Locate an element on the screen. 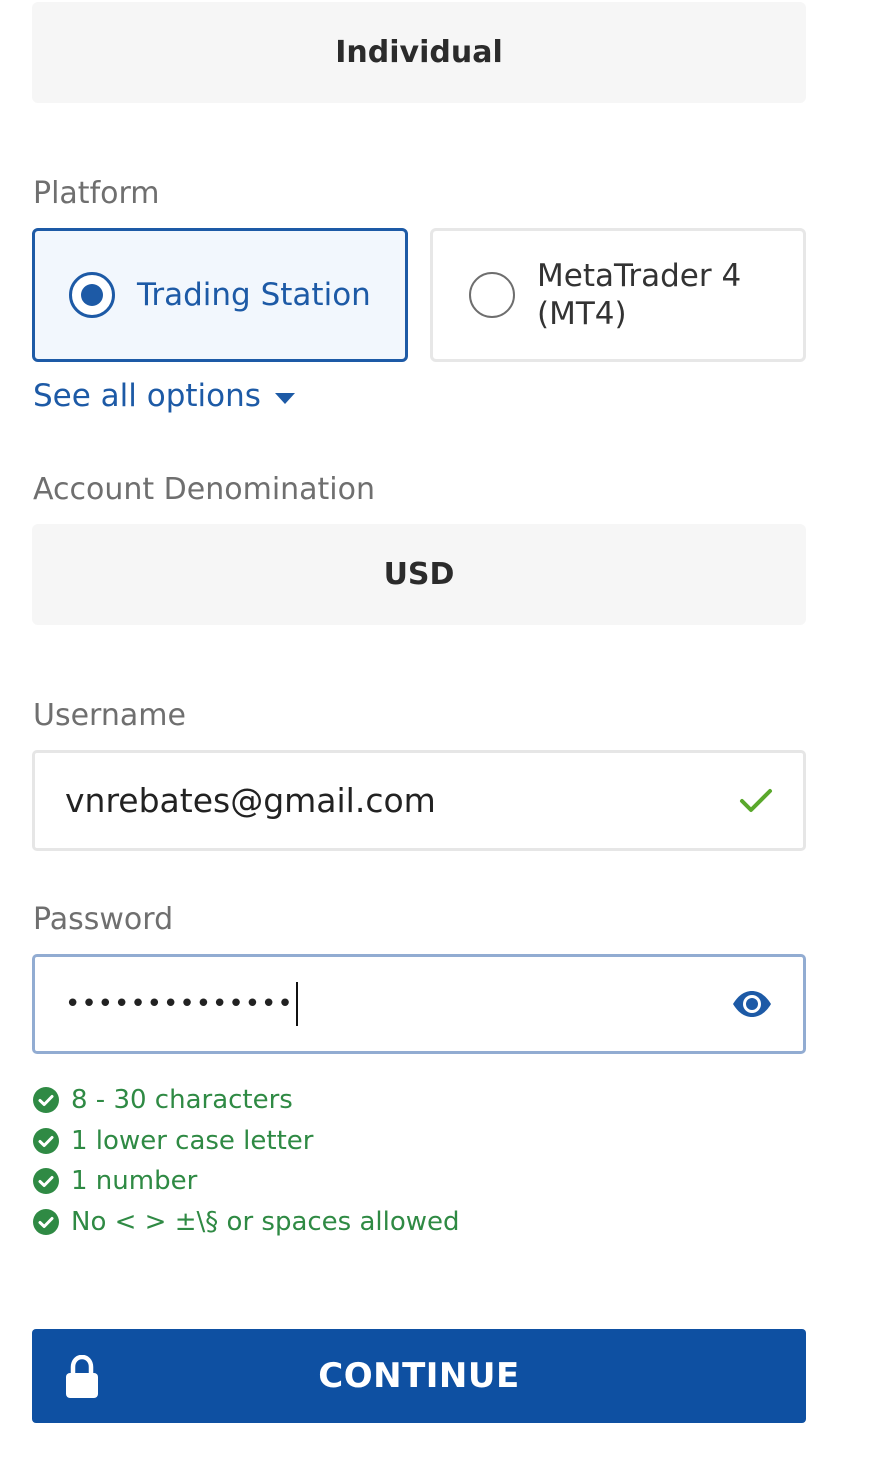 This screenshot has height=1474, width=883. text-cursor is located at coordinates (296, 1004).